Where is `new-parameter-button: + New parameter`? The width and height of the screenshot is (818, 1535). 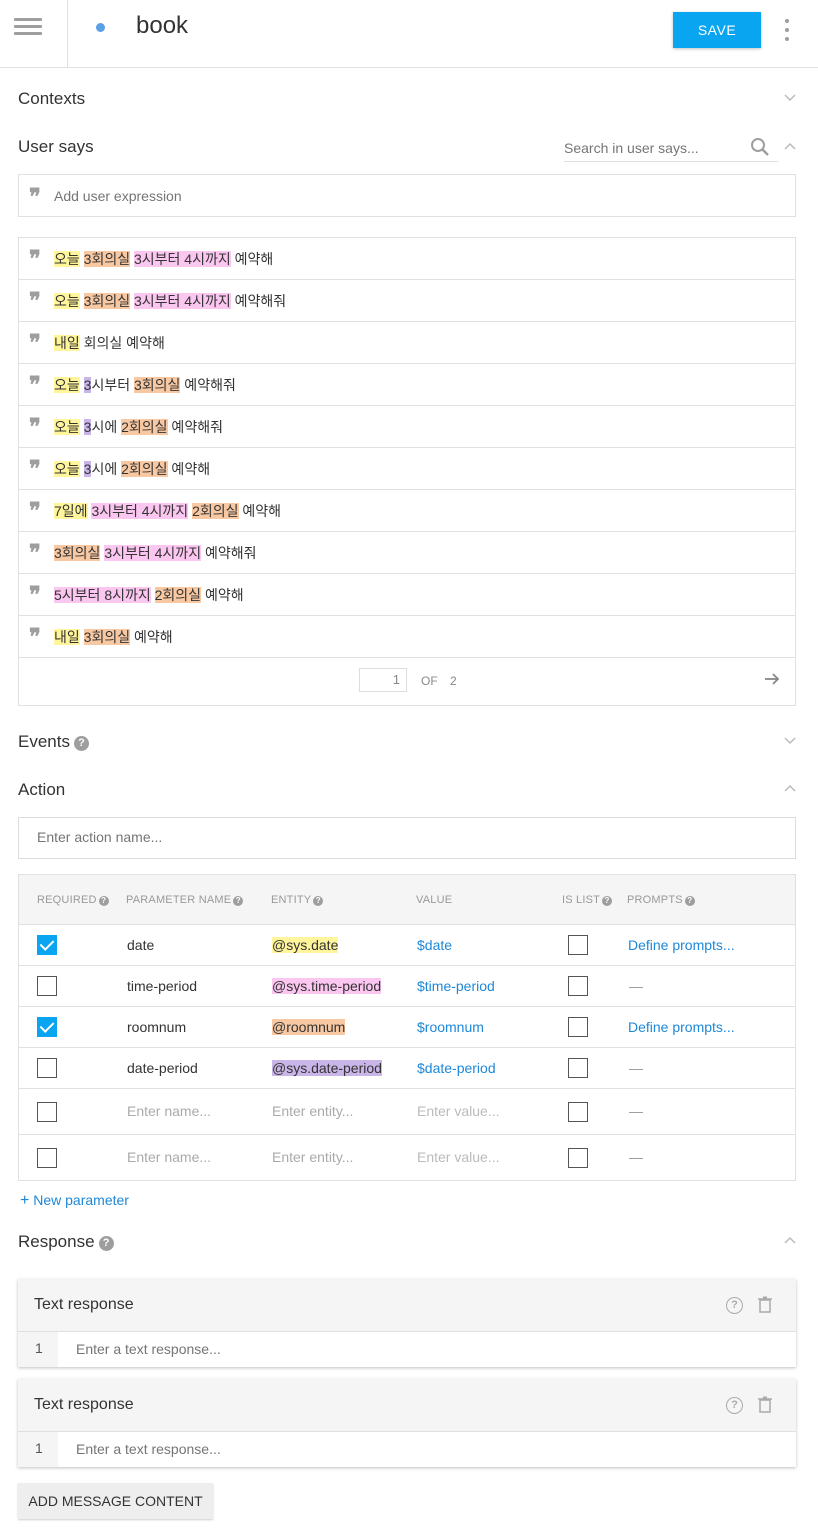 new-parameter-button: + New parameter is located at coordinates (74, 1201).